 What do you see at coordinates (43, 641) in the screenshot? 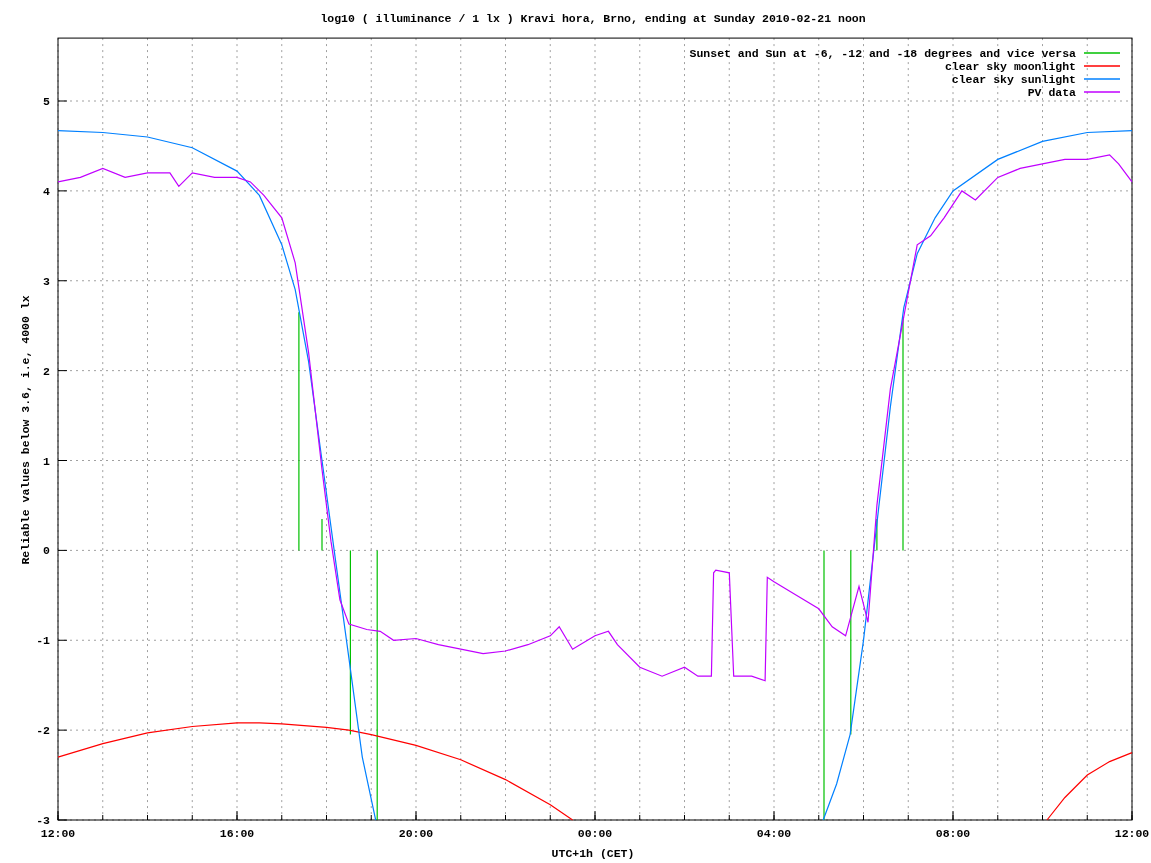
I see `y-tick-label: -1` at bounding box center [43, 641].